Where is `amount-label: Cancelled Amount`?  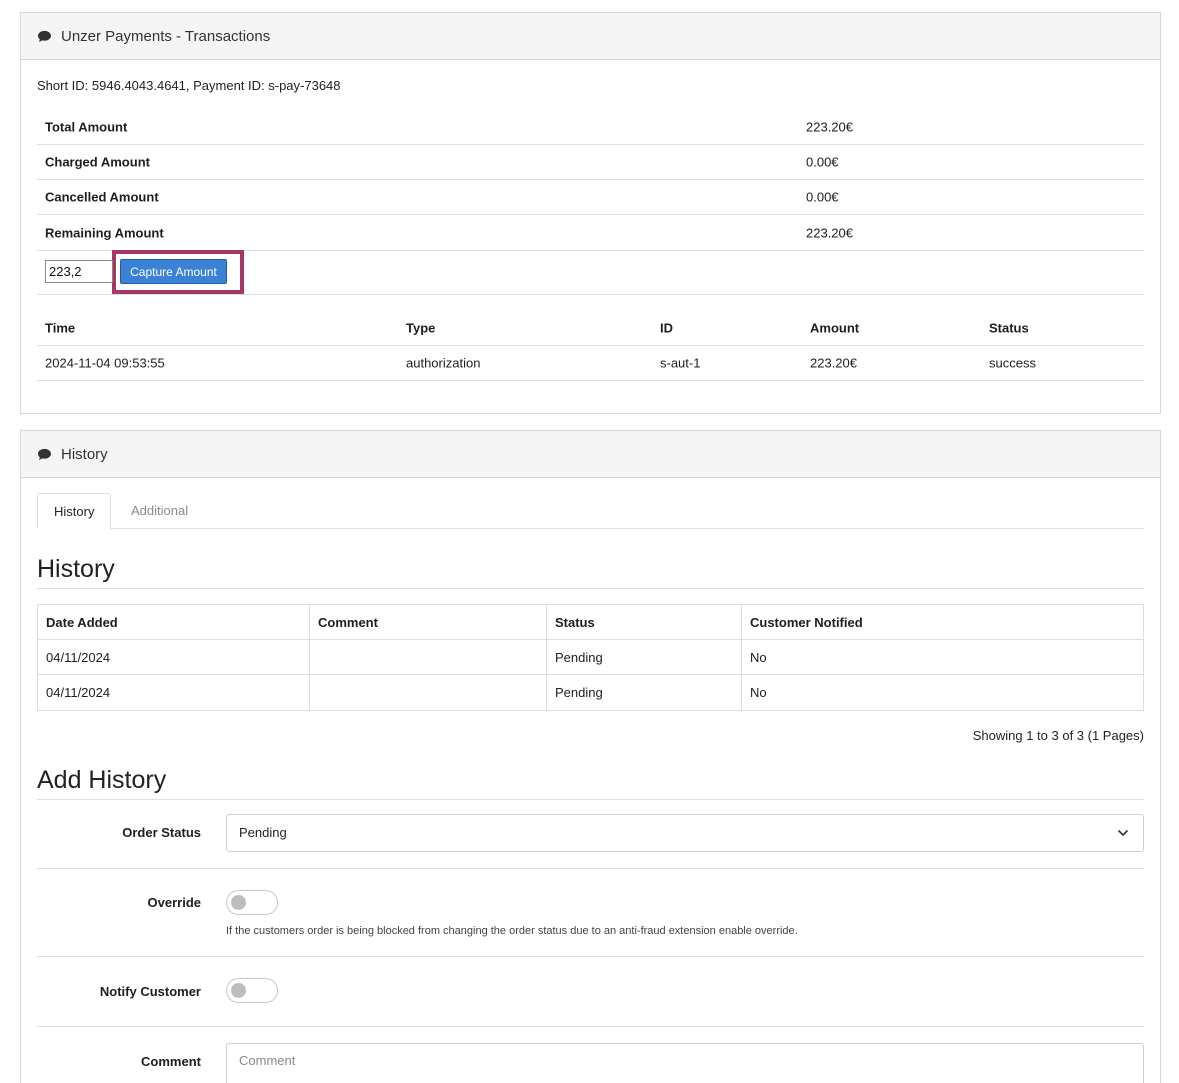
amount-label: Cancelled Amount is located at coordinates (102, 197).